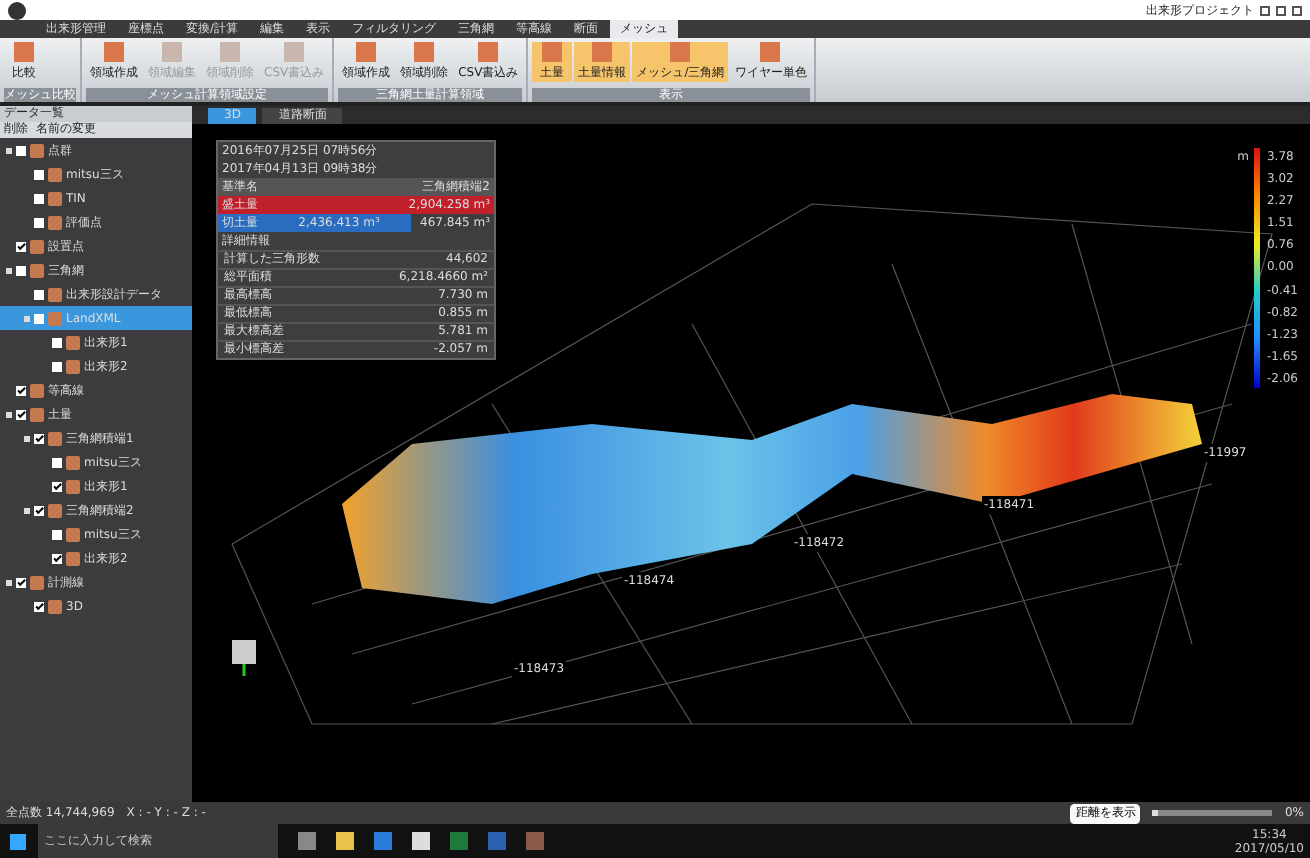 This screenshot has width=1310, height=858. What do you see at coordinates (1155, 813) in the screenshot?
I see `slider-fill` at bounding box center [1155, 813].